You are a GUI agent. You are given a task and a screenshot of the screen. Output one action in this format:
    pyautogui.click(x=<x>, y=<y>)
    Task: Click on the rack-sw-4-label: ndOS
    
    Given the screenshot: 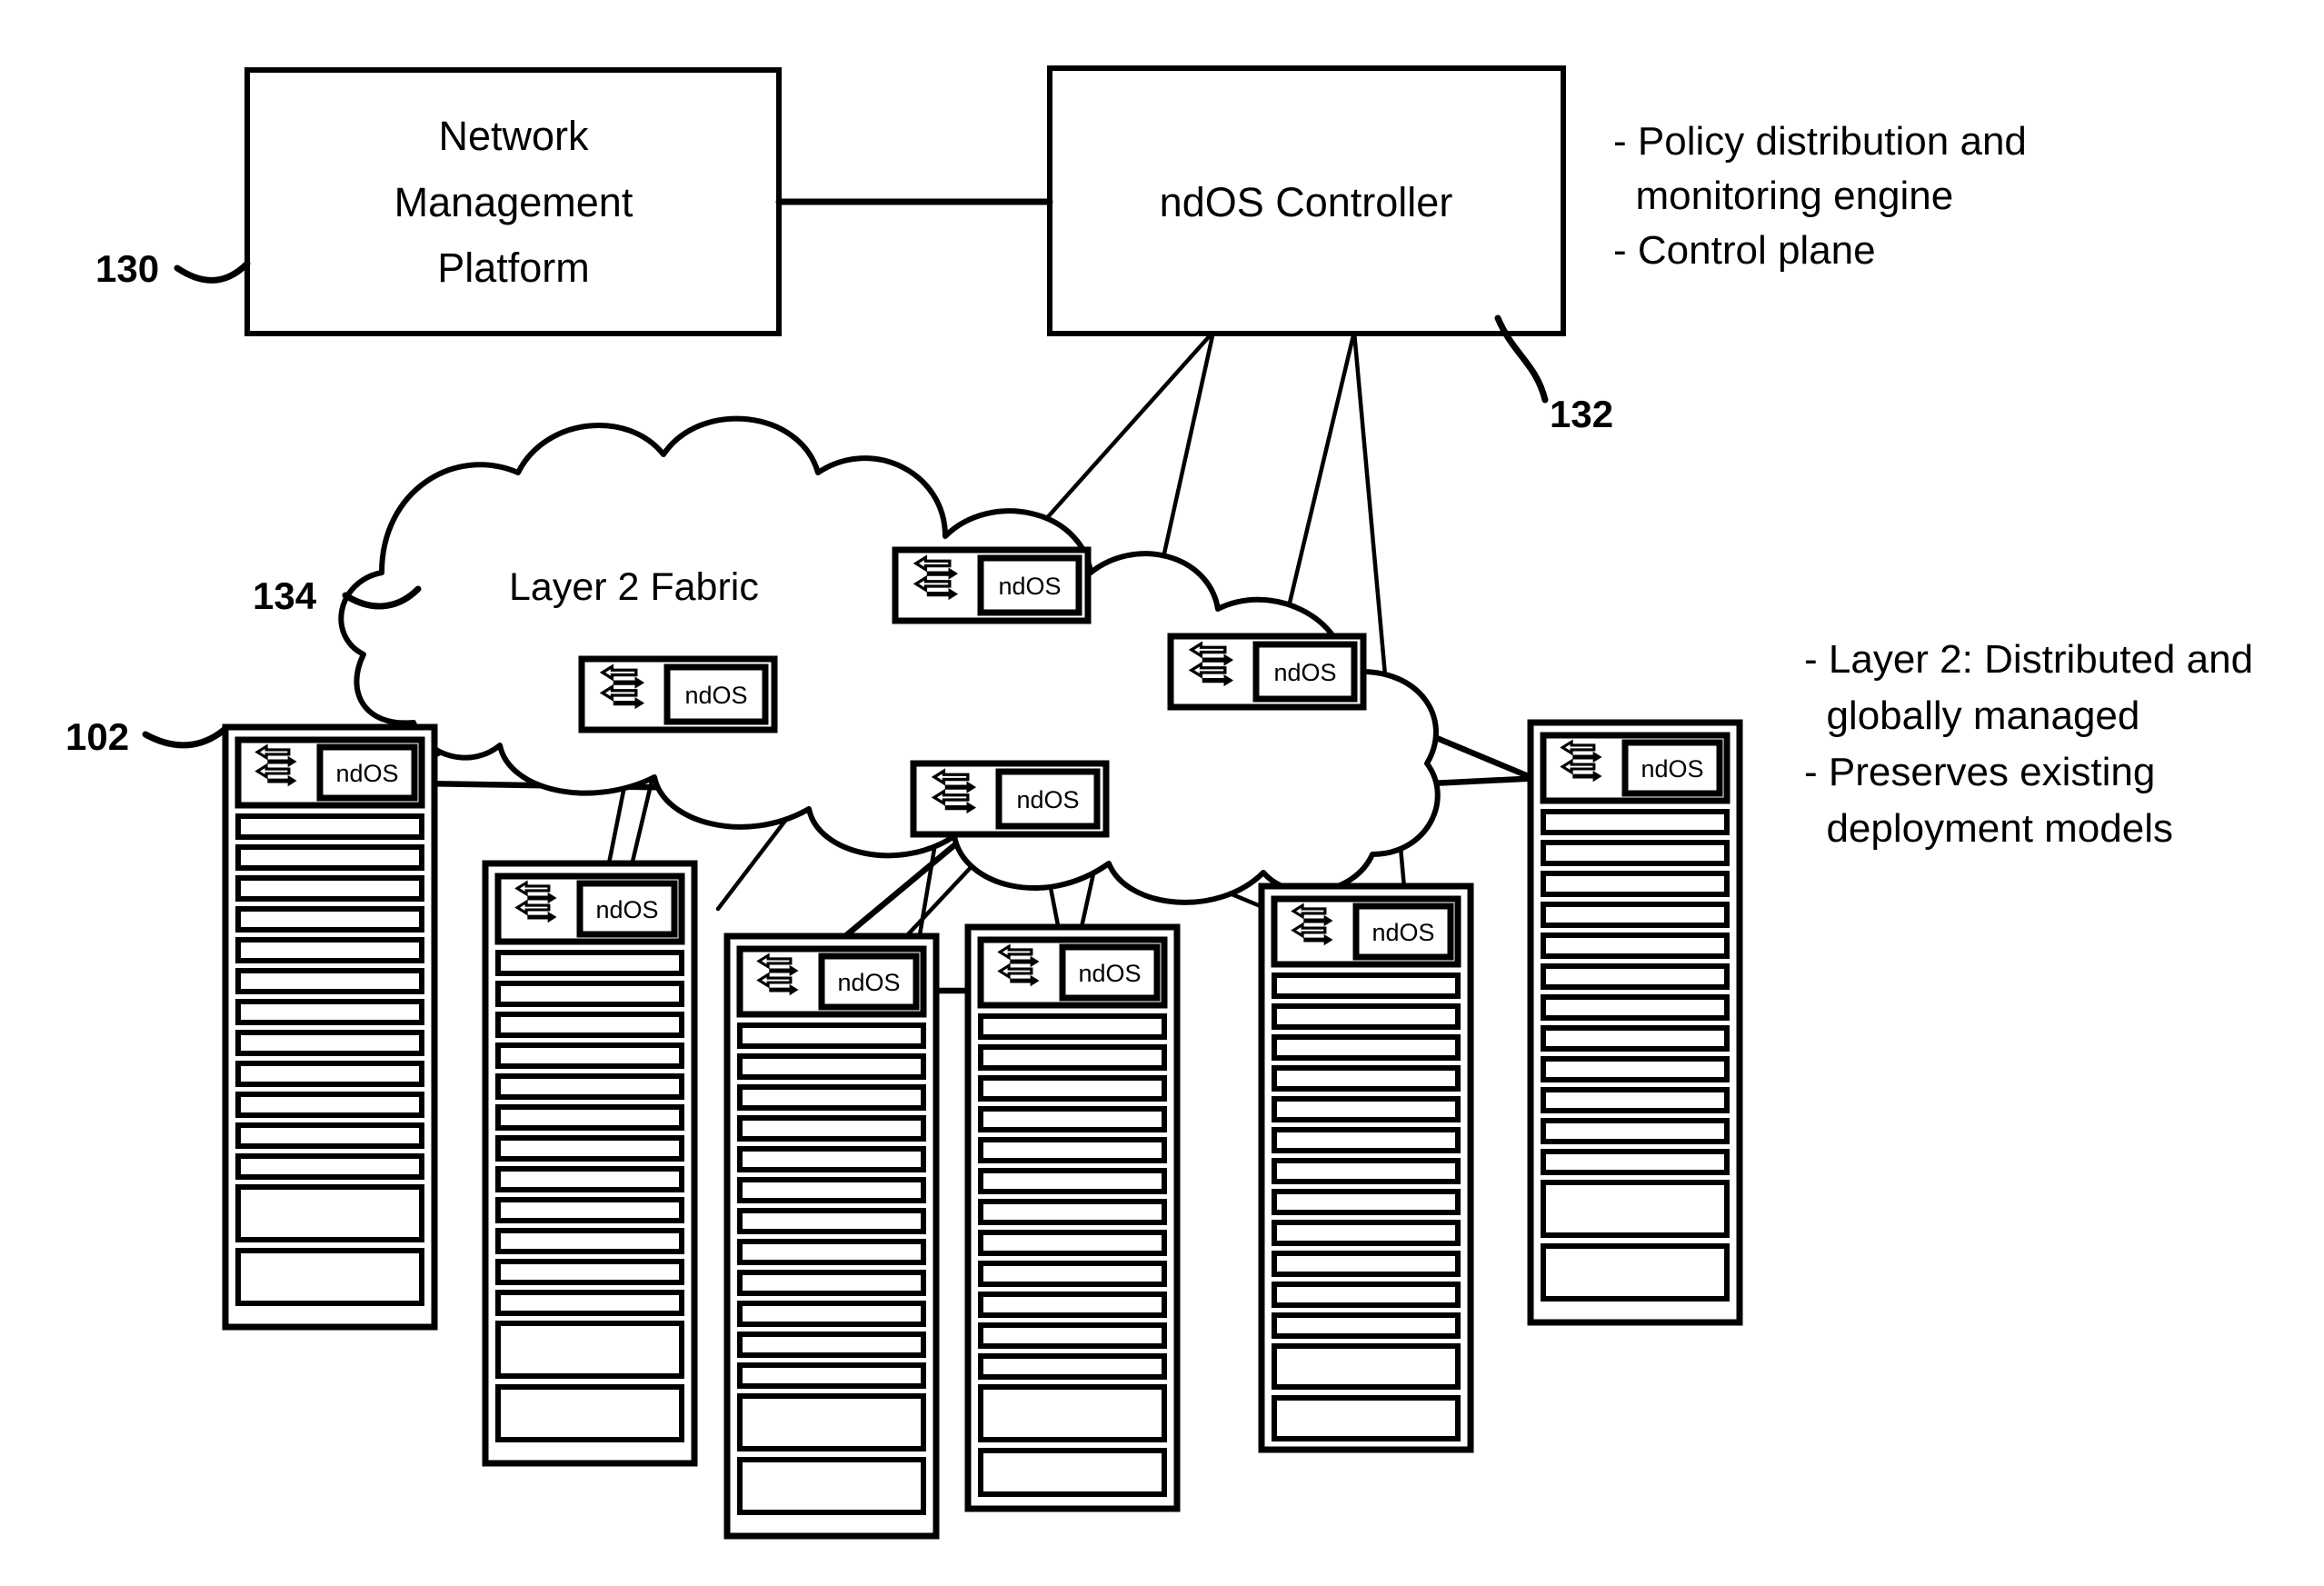 What is the action you would take?
    pyautogui.click(x=1109, y=974)
    